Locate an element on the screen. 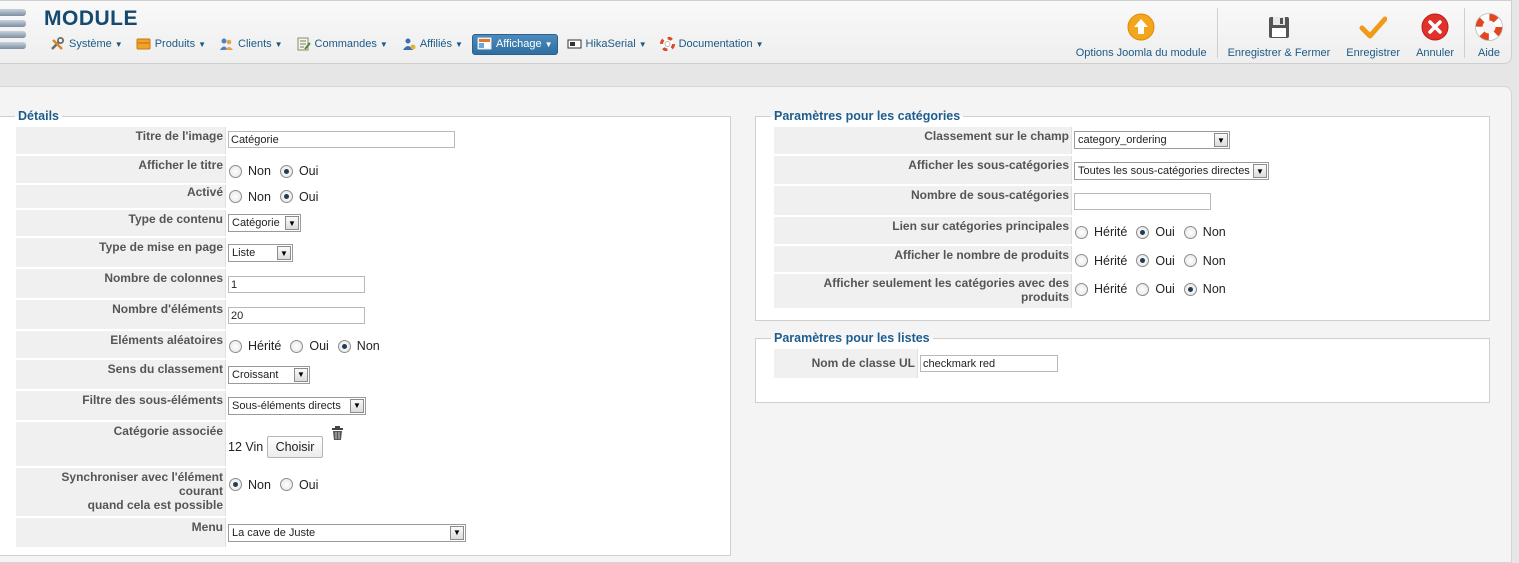 This screenshot has height=563, width=1519. only-with-products-inherited-radio is located at coordinates (1081, 289).